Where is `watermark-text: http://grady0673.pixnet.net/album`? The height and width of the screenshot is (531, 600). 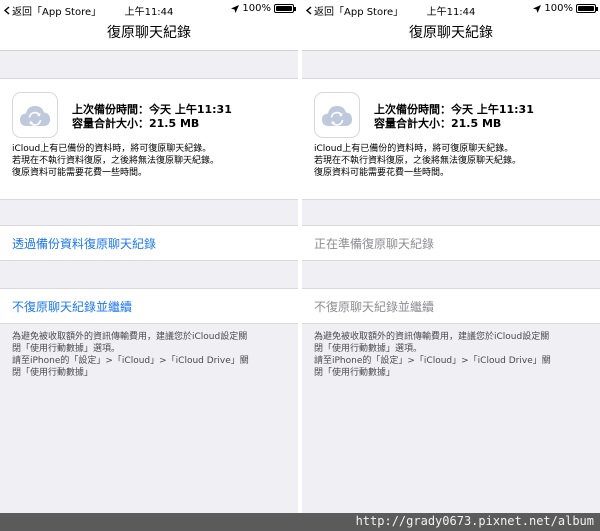 watermark-text: http://grady0673.pixnet.net/album is located at coordinates (474, 521).